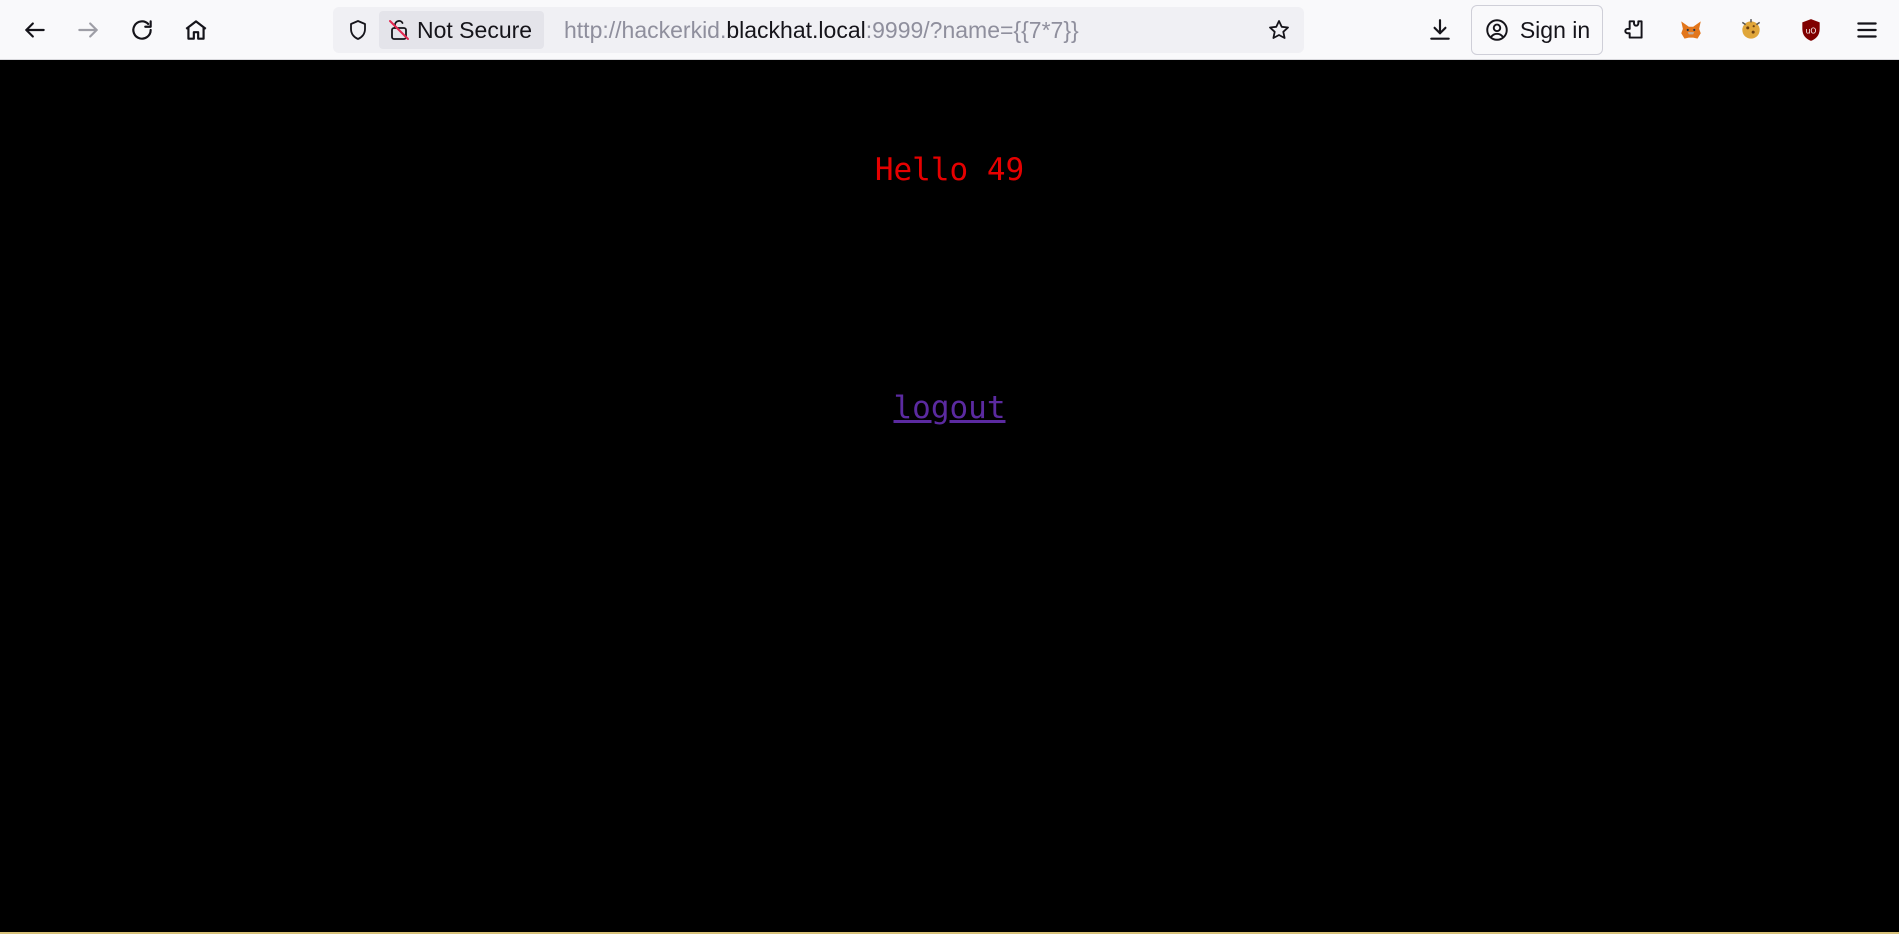 The width and height of the screenshot is (1899, 934). I want to click on app-menu-button, so click(1867, 30).